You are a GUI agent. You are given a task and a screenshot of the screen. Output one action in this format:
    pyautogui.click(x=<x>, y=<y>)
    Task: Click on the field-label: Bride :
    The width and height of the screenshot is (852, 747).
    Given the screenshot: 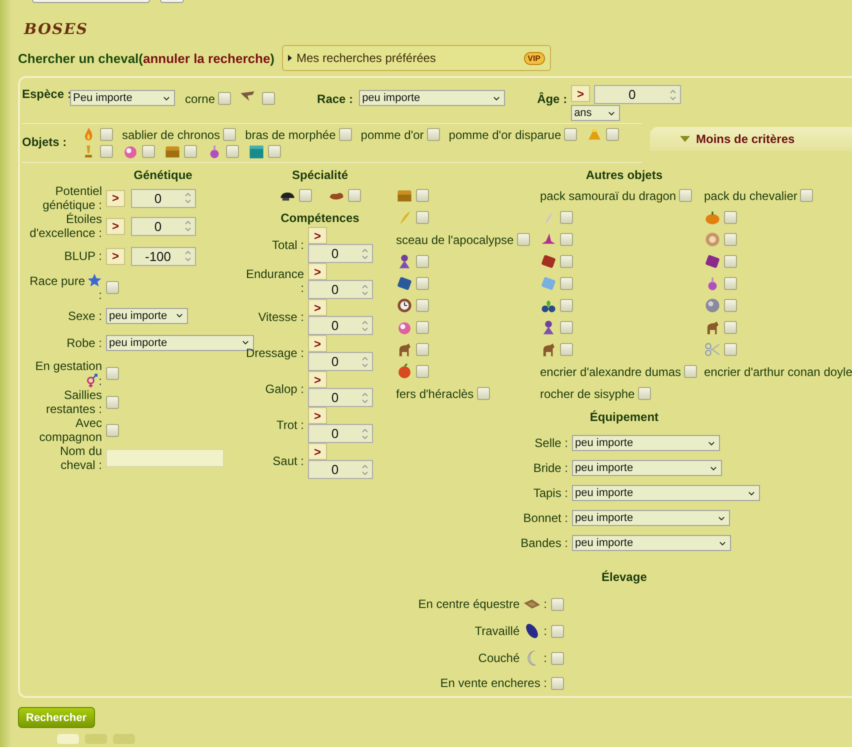 What is the action you would take?
    pyautogui.click(x=550, y=468)
    